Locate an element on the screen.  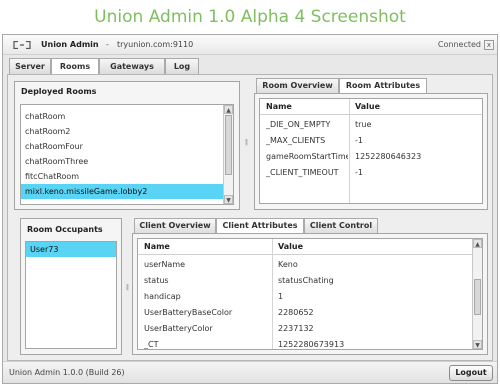
table-row: gameRoomStartTime 1252280646323 is located at coordinates (371, 157).